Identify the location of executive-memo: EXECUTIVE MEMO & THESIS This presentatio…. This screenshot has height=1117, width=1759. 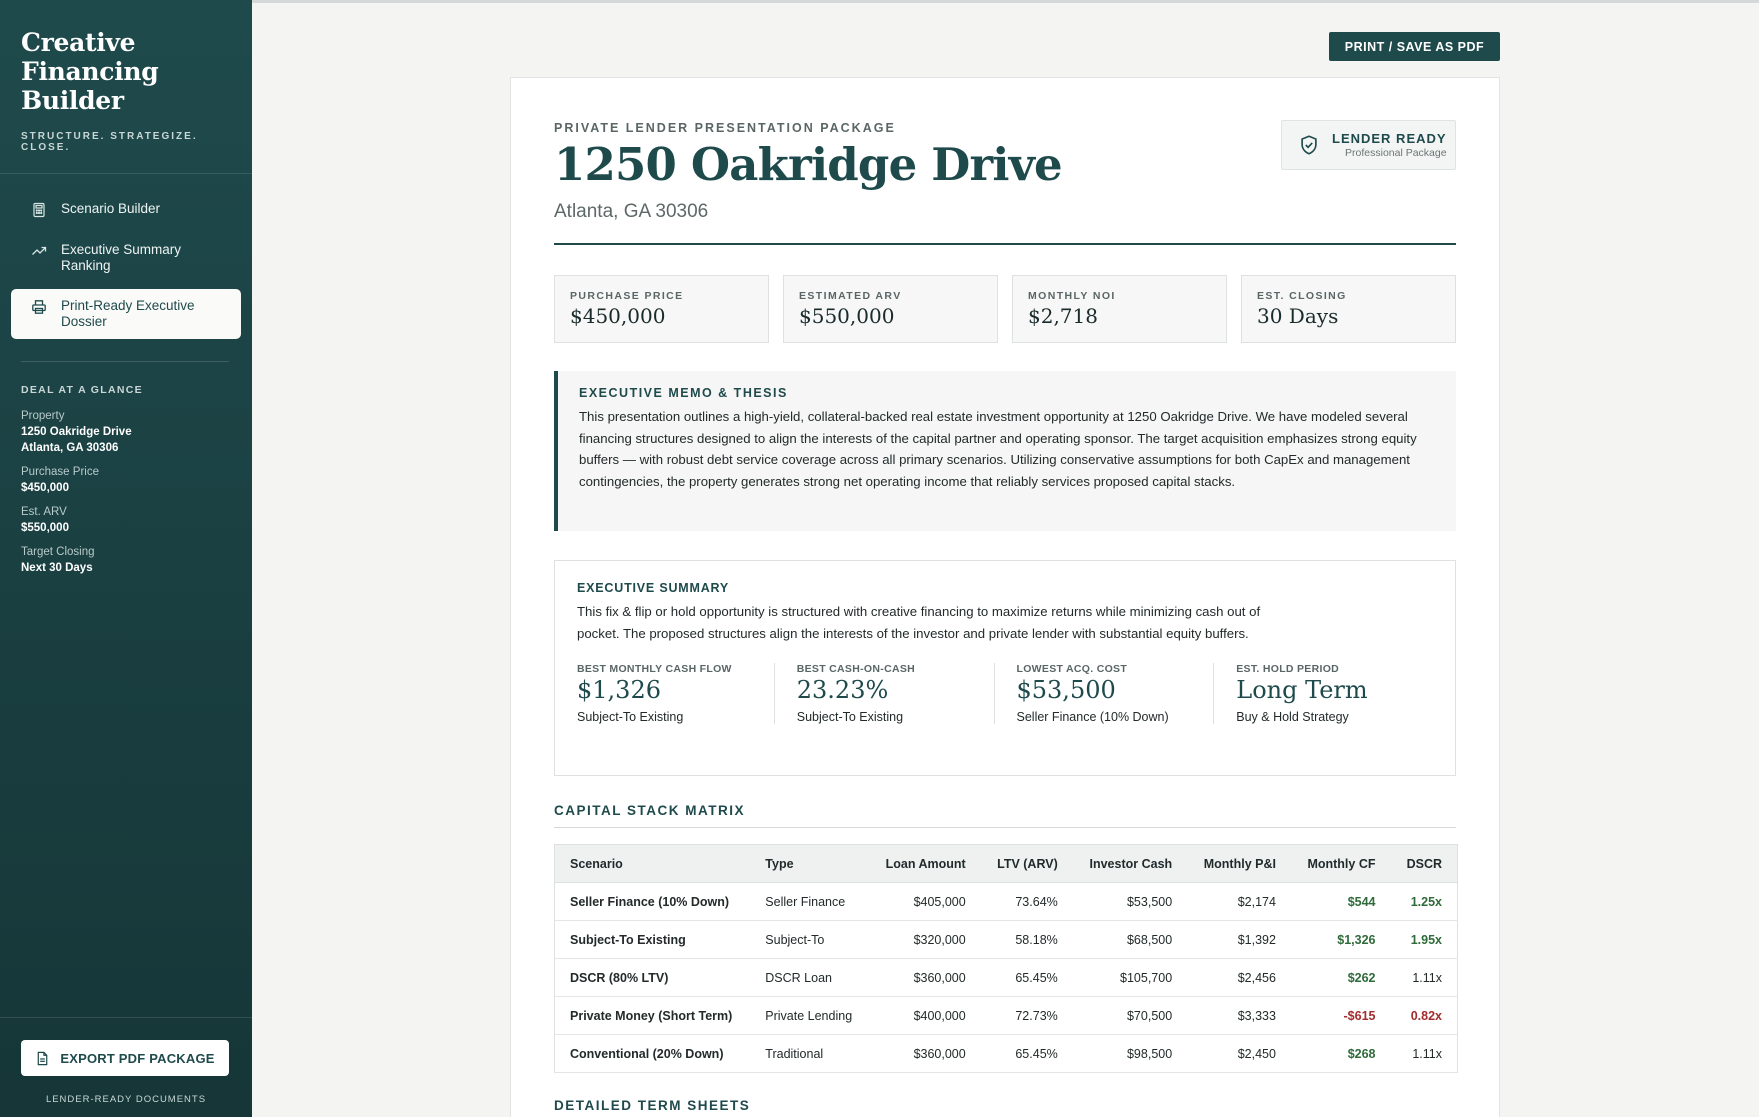
(1005, 451).